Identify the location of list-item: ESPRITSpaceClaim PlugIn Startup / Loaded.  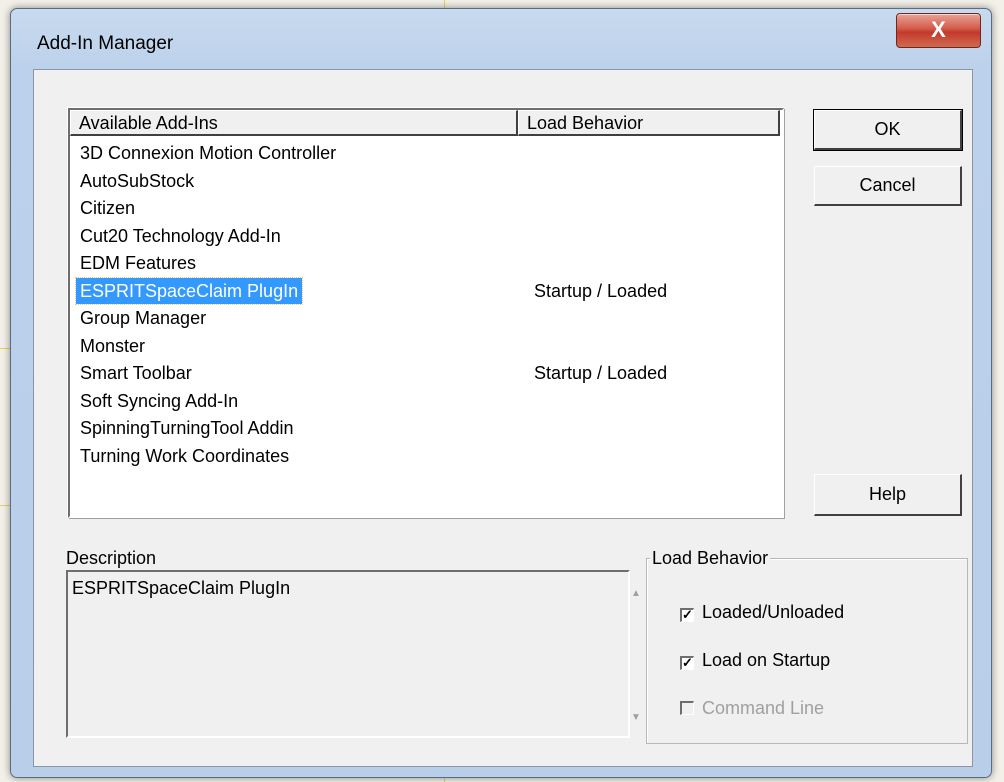
(426, 291).